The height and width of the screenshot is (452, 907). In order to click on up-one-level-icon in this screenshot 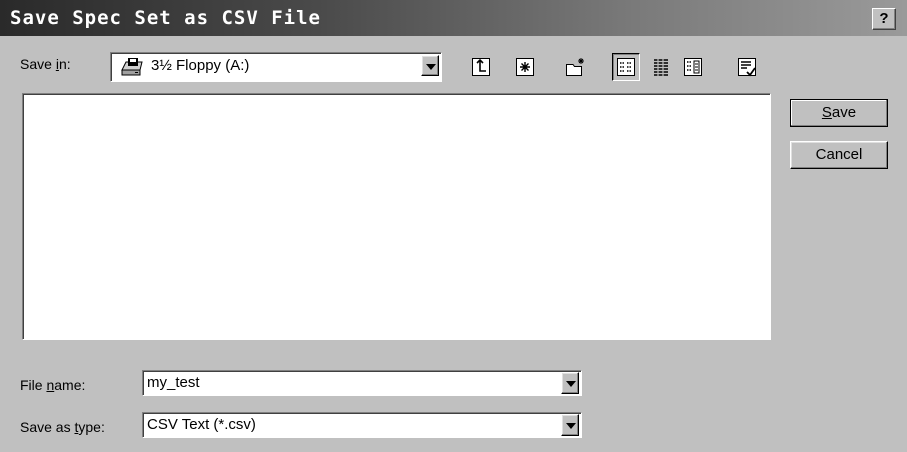, I will do `click(481, 67)`.